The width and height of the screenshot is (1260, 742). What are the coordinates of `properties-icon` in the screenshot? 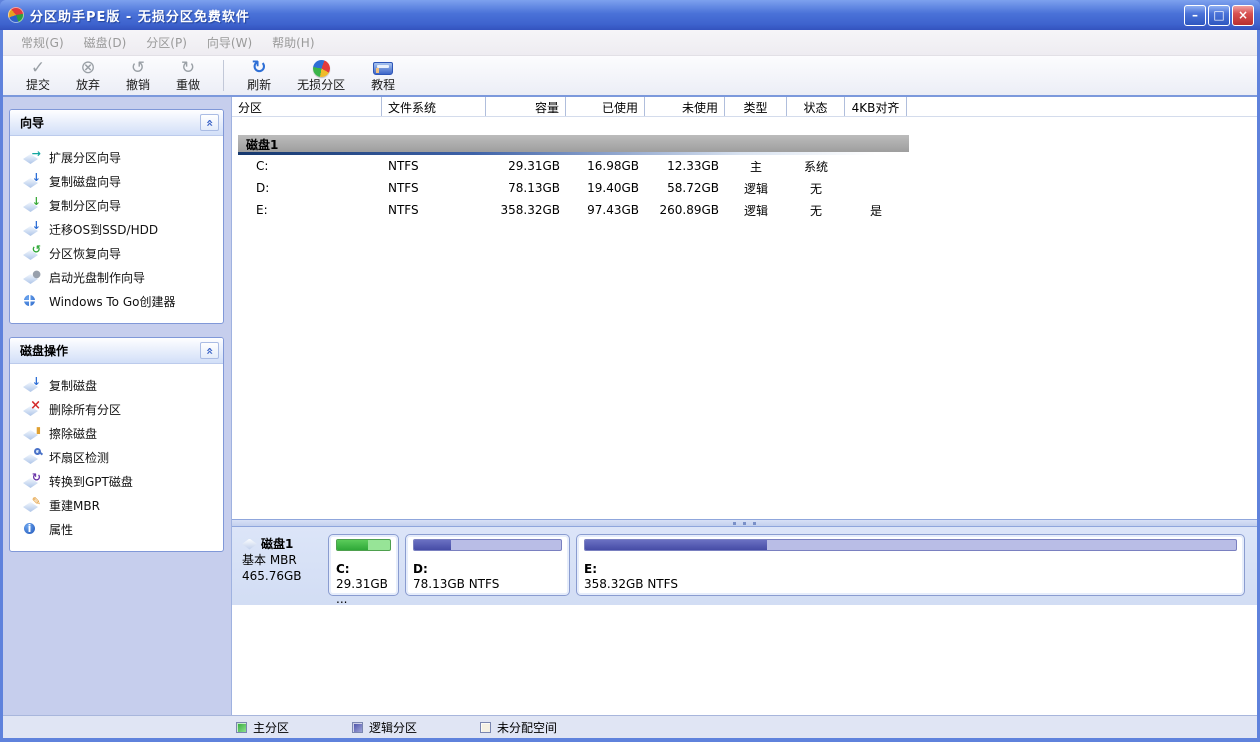 It's located at (31, 529).